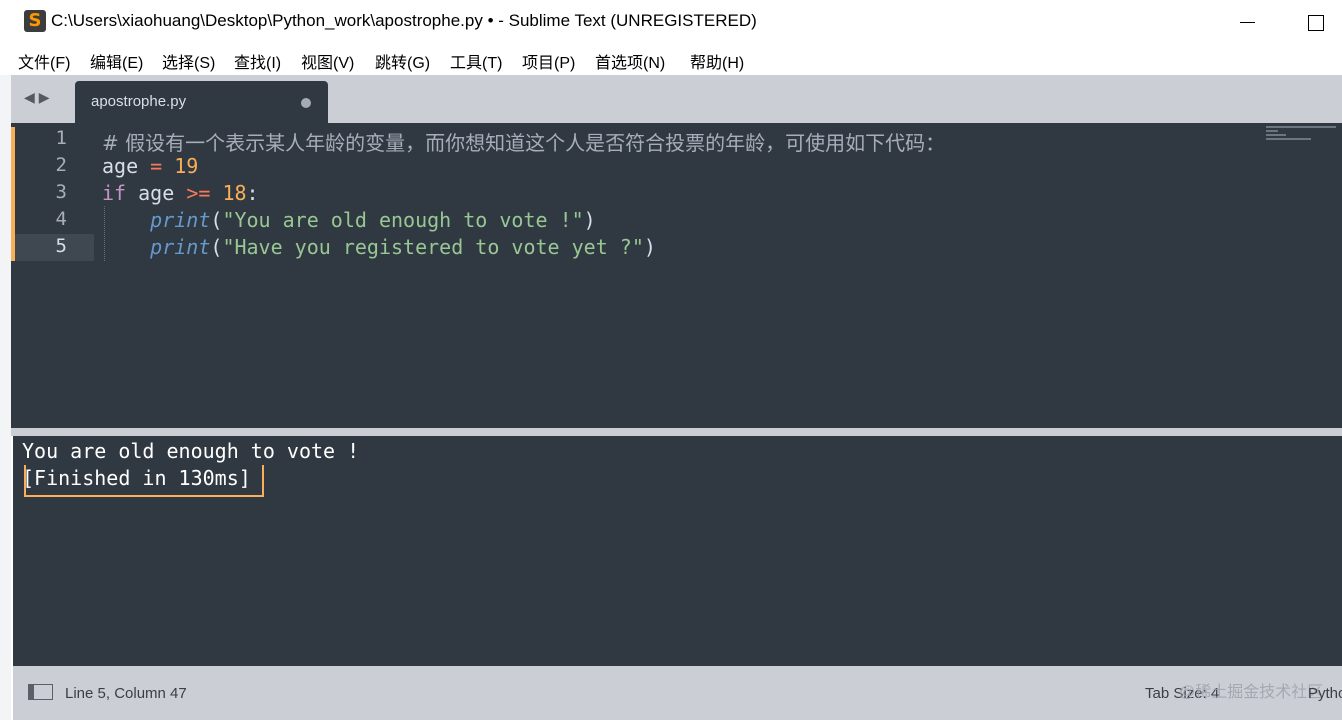 The width and height of the screenshot is (1342, 720). Describe the element at coordinates (476, 61) in the screenshot. I see `menu-tools: 工具(T)` at that location.